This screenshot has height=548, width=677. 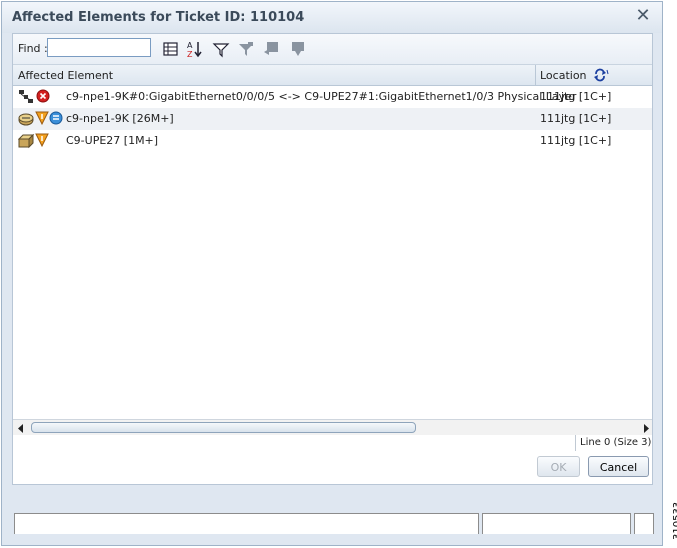 What do you see at coordinates (616, 442) in the screenshot?
I see `status-text: Line 0 (Size 3)` at bounding box center [616, 442].